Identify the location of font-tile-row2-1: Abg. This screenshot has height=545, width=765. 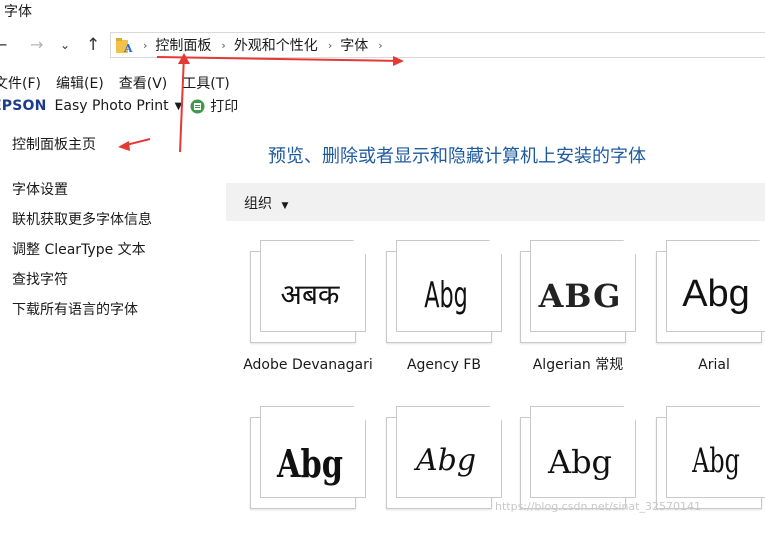
(310, 475).